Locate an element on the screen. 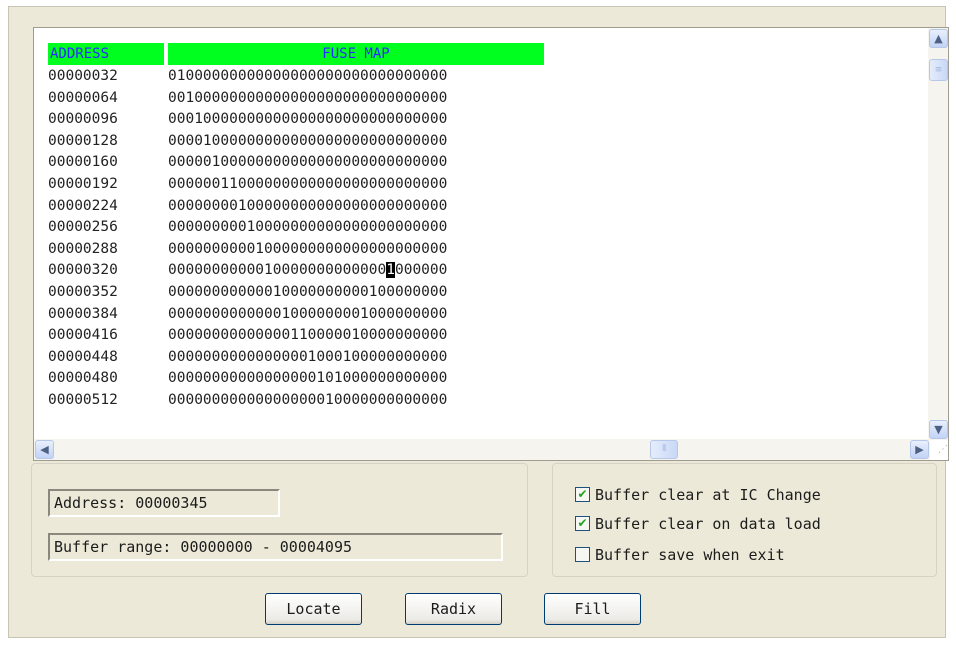 This screenshot has width=956, height=654. row-fuse-bits: 00000000000000000010000000000000 is located at coordinates (307, 400).